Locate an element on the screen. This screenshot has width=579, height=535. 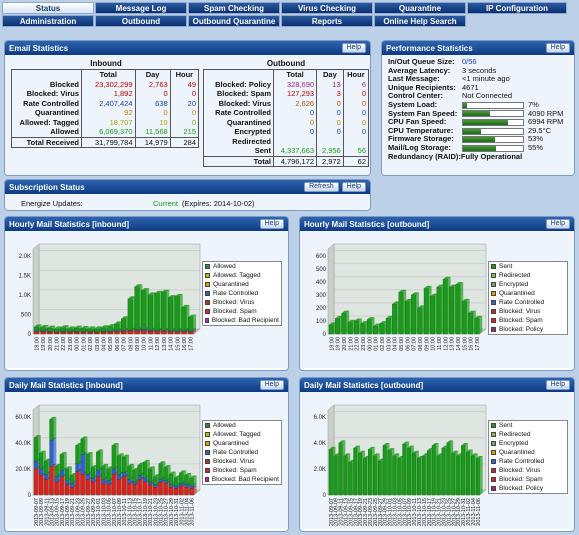
stat-total: 328,690 is located at coordinates (294, 84).